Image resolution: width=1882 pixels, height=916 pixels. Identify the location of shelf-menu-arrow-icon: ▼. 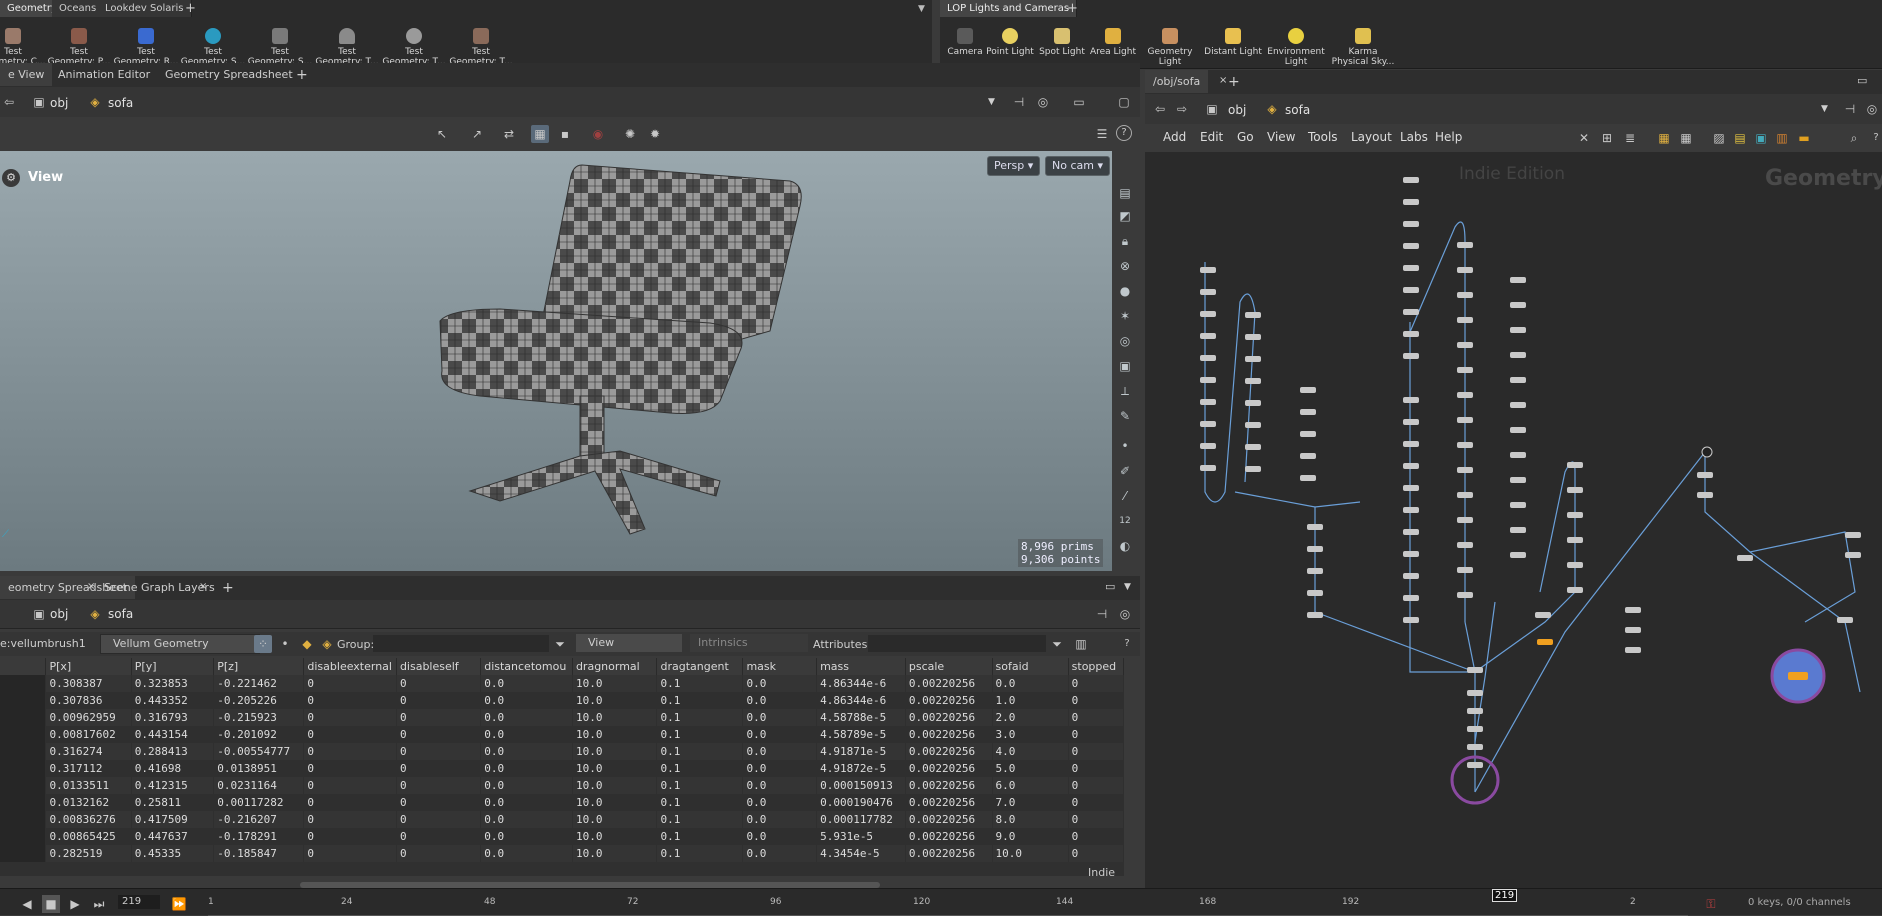
(921, 9).